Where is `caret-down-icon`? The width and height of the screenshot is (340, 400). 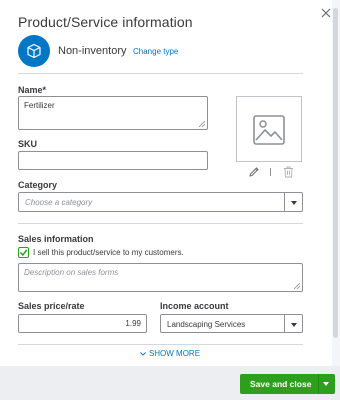 caret-down-icon is located at coordinates (326, 384).